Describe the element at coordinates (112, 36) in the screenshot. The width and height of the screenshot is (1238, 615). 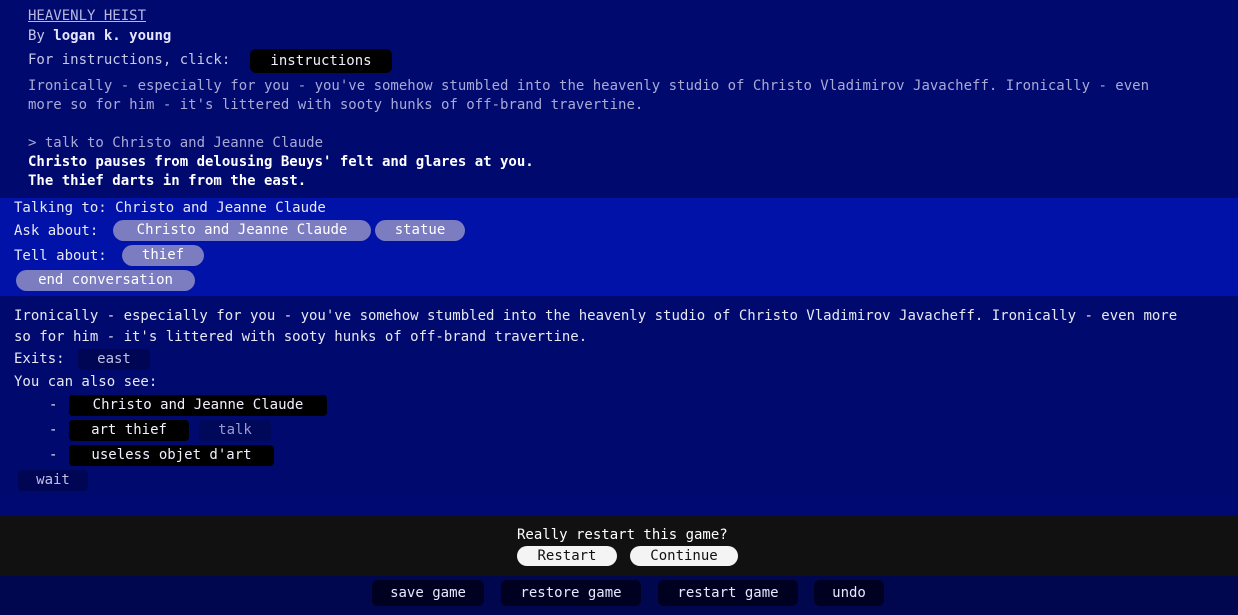
I see `author-name: logan k. young` at that location.